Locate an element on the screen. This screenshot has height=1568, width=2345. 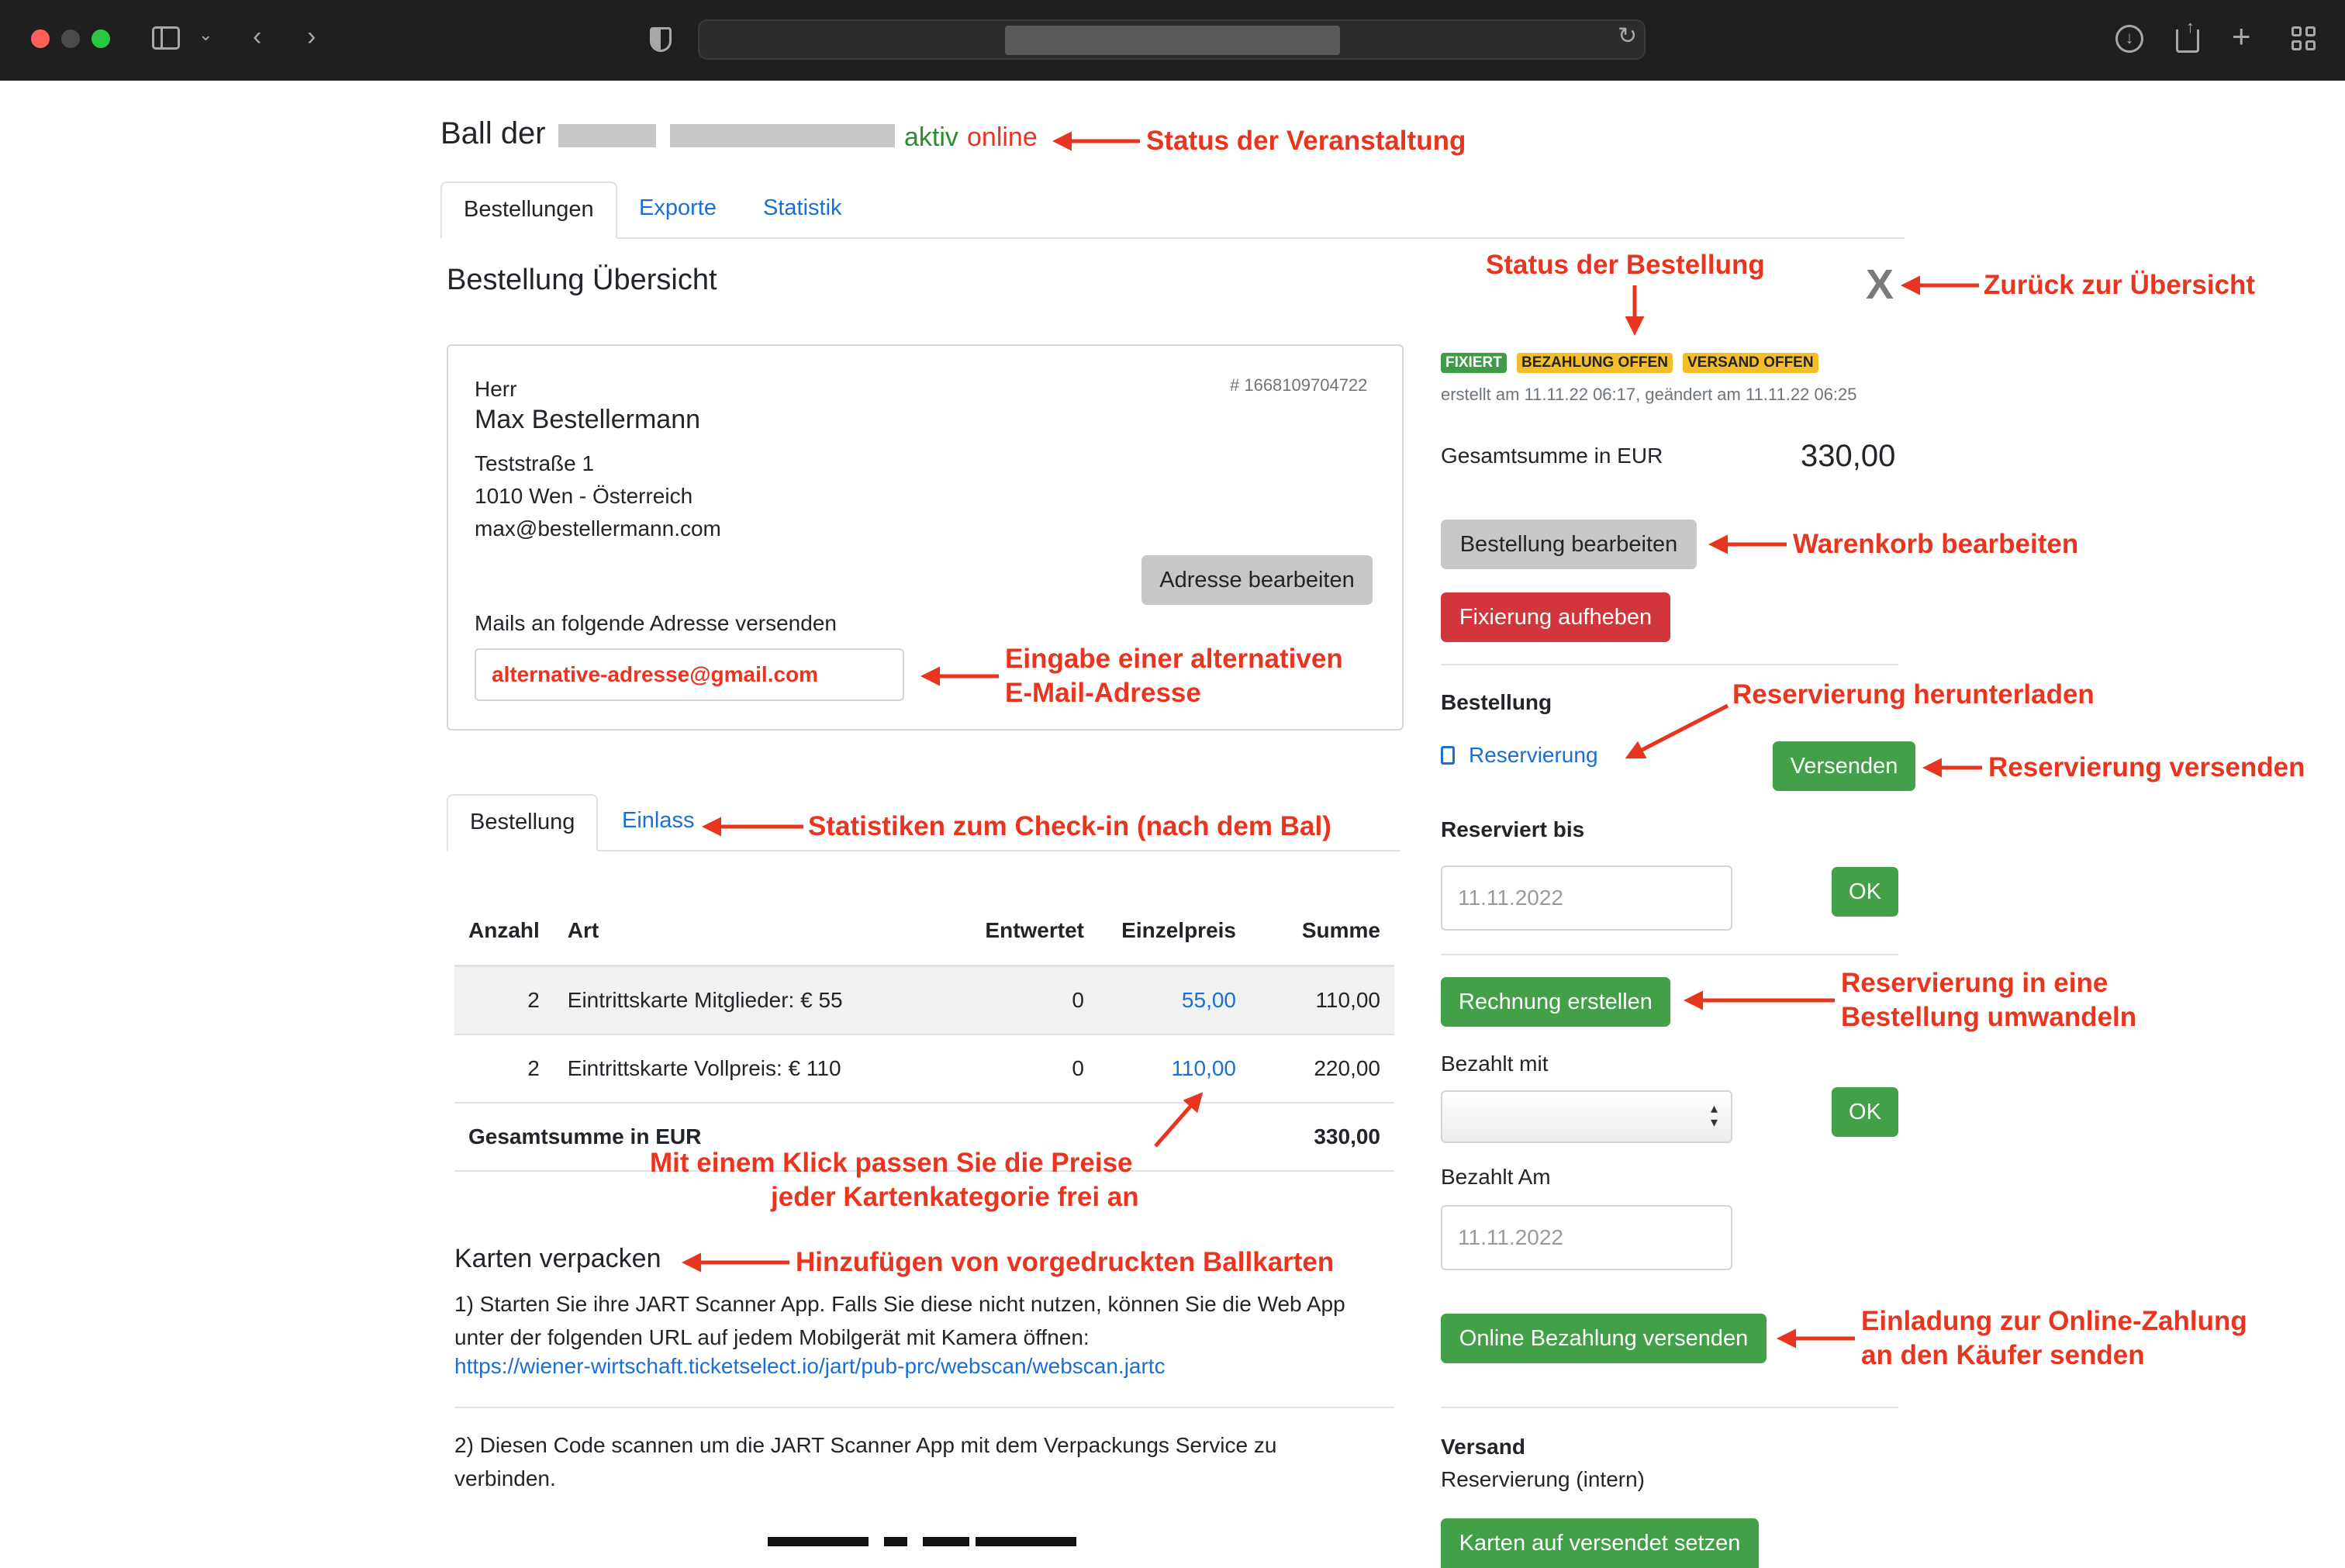
chevron-down-icon: ⌄ is located at coordinates (205, 34).